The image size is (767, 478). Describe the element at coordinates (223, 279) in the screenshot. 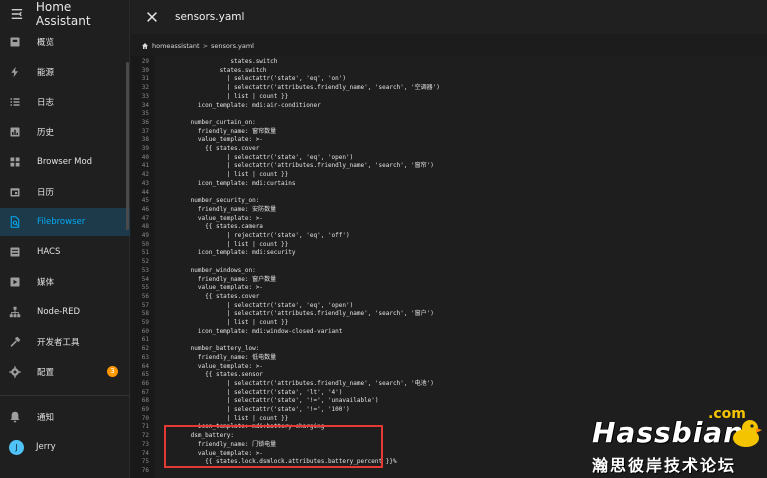

I see `code-text: friendly_name: 窗户数量` at that location.